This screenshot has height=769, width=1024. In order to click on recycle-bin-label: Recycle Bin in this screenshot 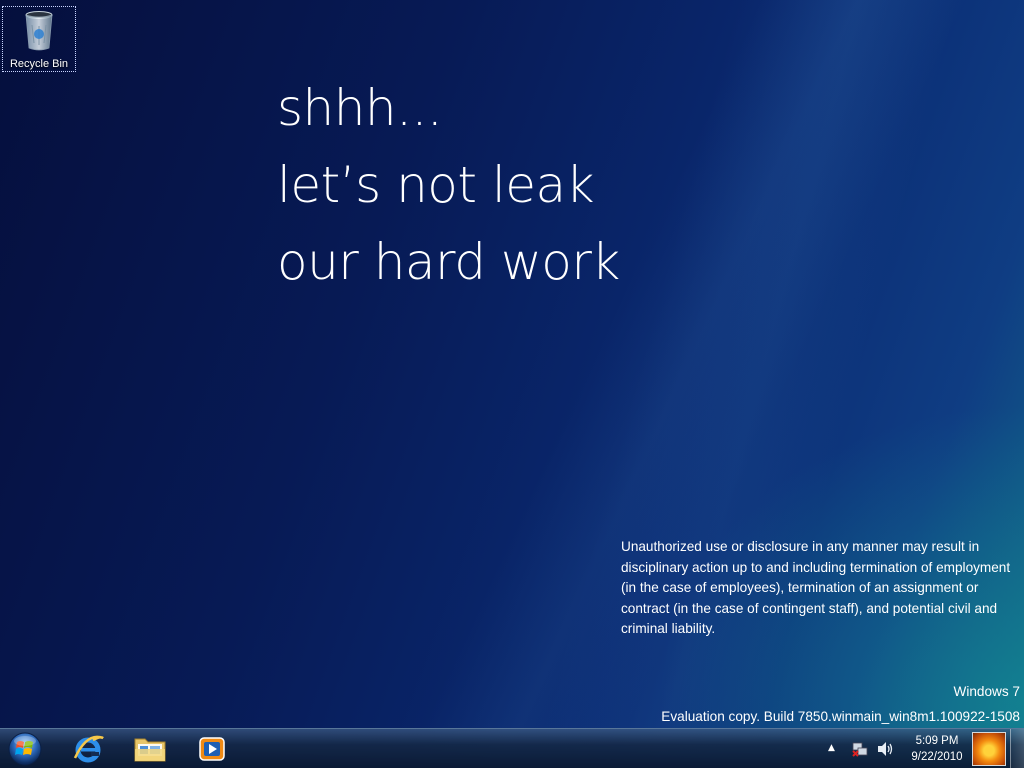, I will do `click(39, 64)`.